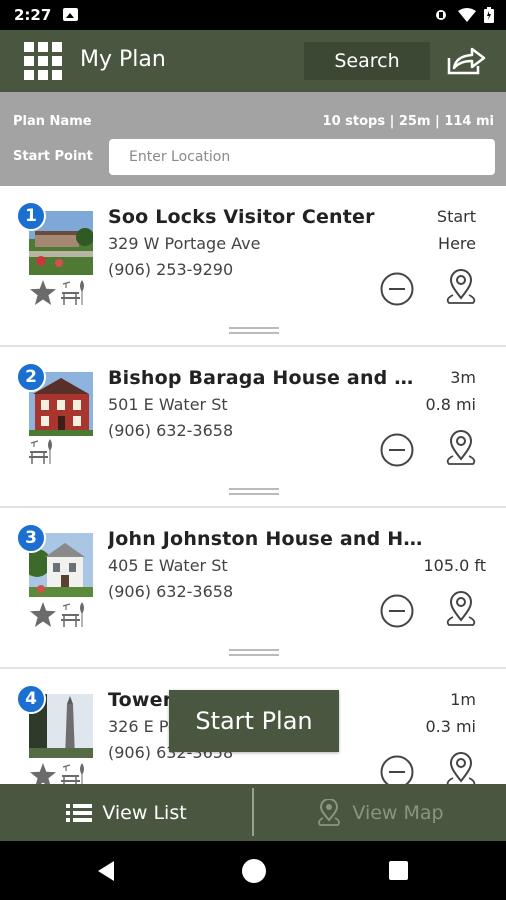  Describe the element at coordinates (454, 565) in the screenshot. I see `stop-distance: 105.0 ft` at that location.